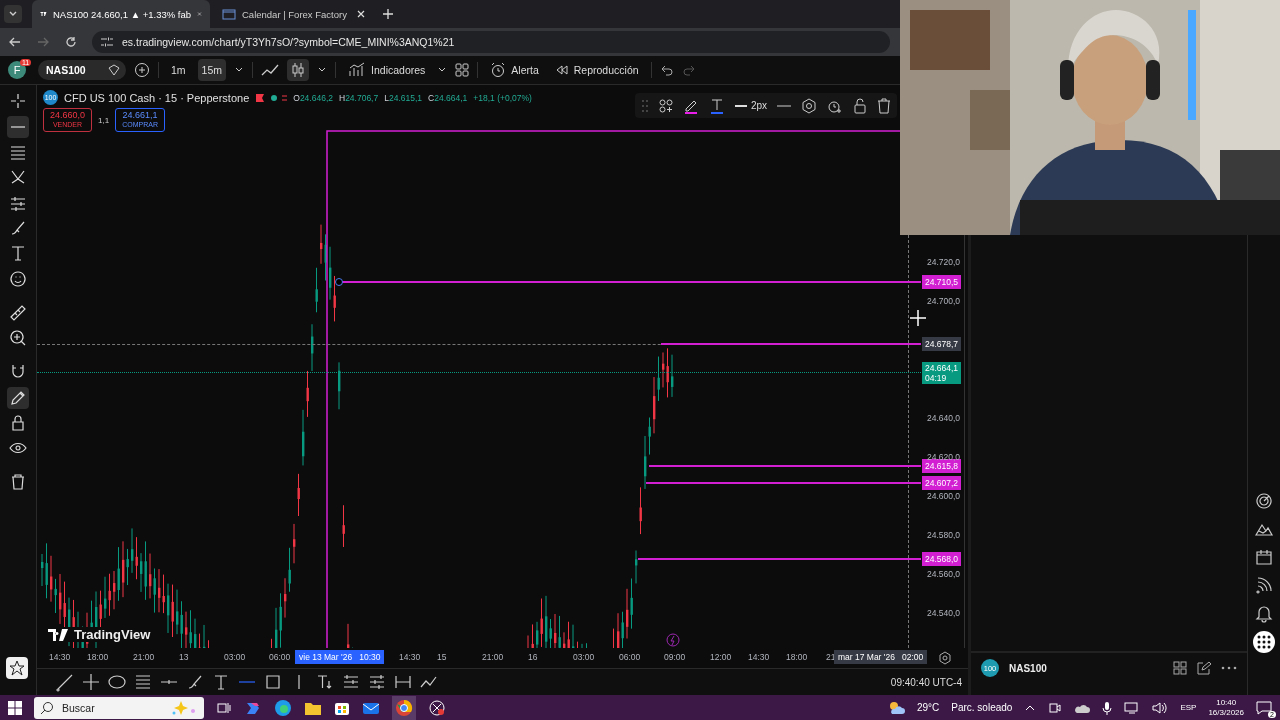 This screenshot has height=720, width=1280. What do you see at coordinates (403, 97) in the screenshot?
I see `ohlc-value: L24.615,1` at bounding box center [403, 97].